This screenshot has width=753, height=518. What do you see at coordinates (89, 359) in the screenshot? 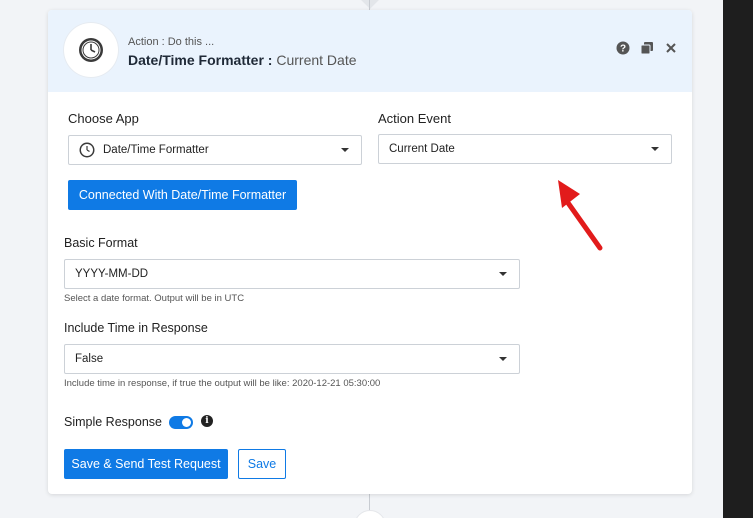
I see `include-time-value: False` at bounding box center [89, 359].